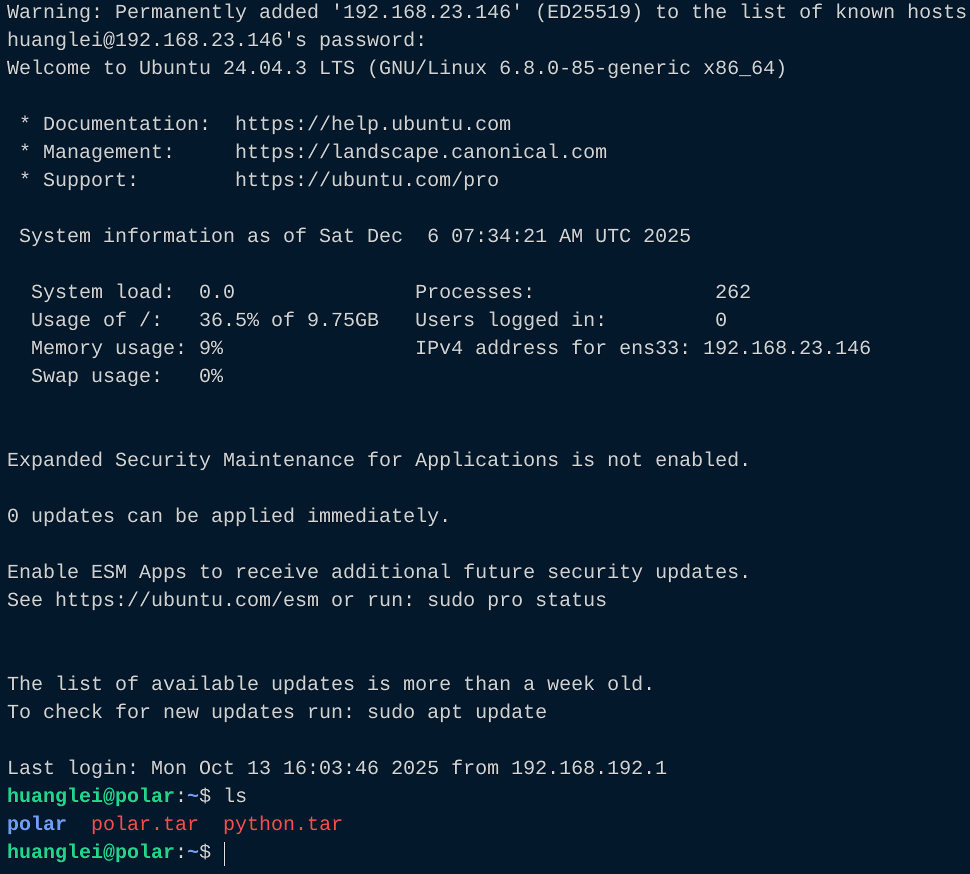  Describe the element at coordinates (37, 826) in the screenshot. I see `directory-name: polar` at that location.